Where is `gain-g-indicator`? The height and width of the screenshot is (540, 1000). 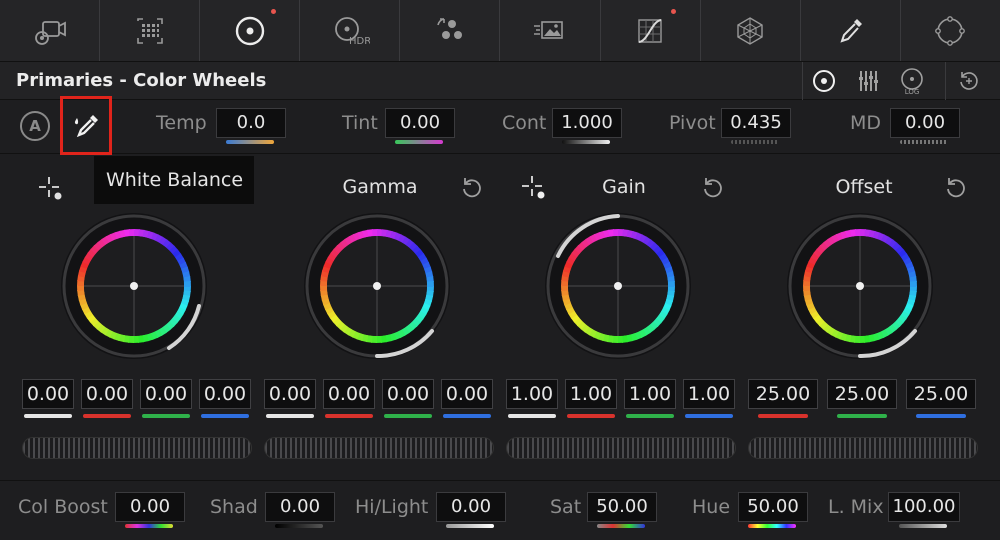 gain-g-indicator is located at coordinates (650, 416).